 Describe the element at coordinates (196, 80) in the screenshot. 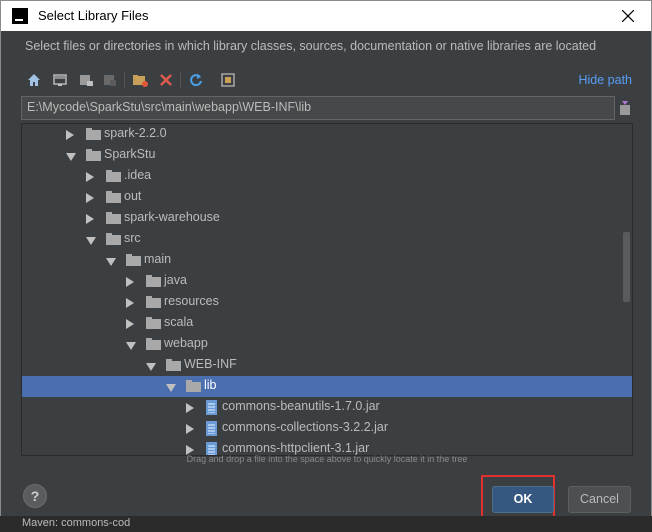

I see `refresh-icon` at that location.